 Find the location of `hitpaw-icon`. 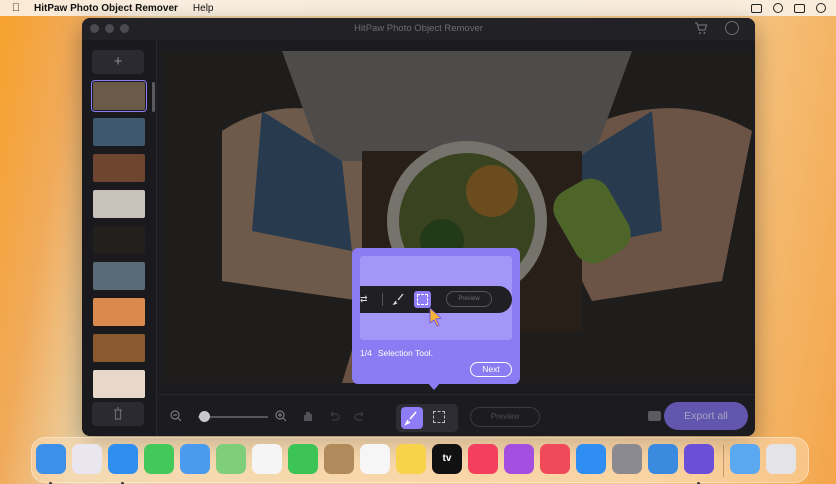

hitpaw-icon is located at coordinates (663, 459).